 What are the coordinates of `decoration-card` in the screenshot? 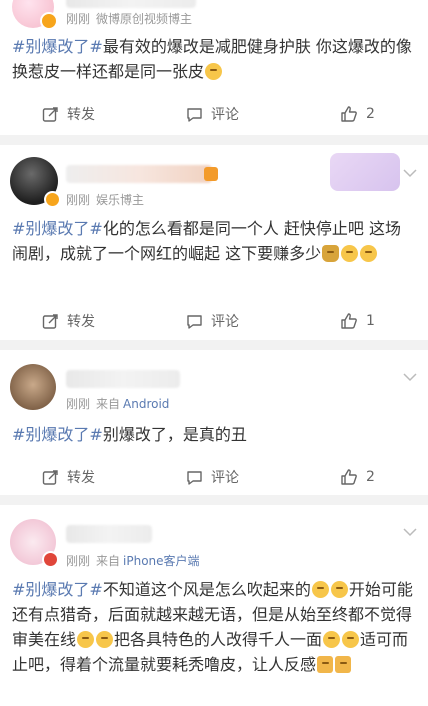 It's located at (365, 172).